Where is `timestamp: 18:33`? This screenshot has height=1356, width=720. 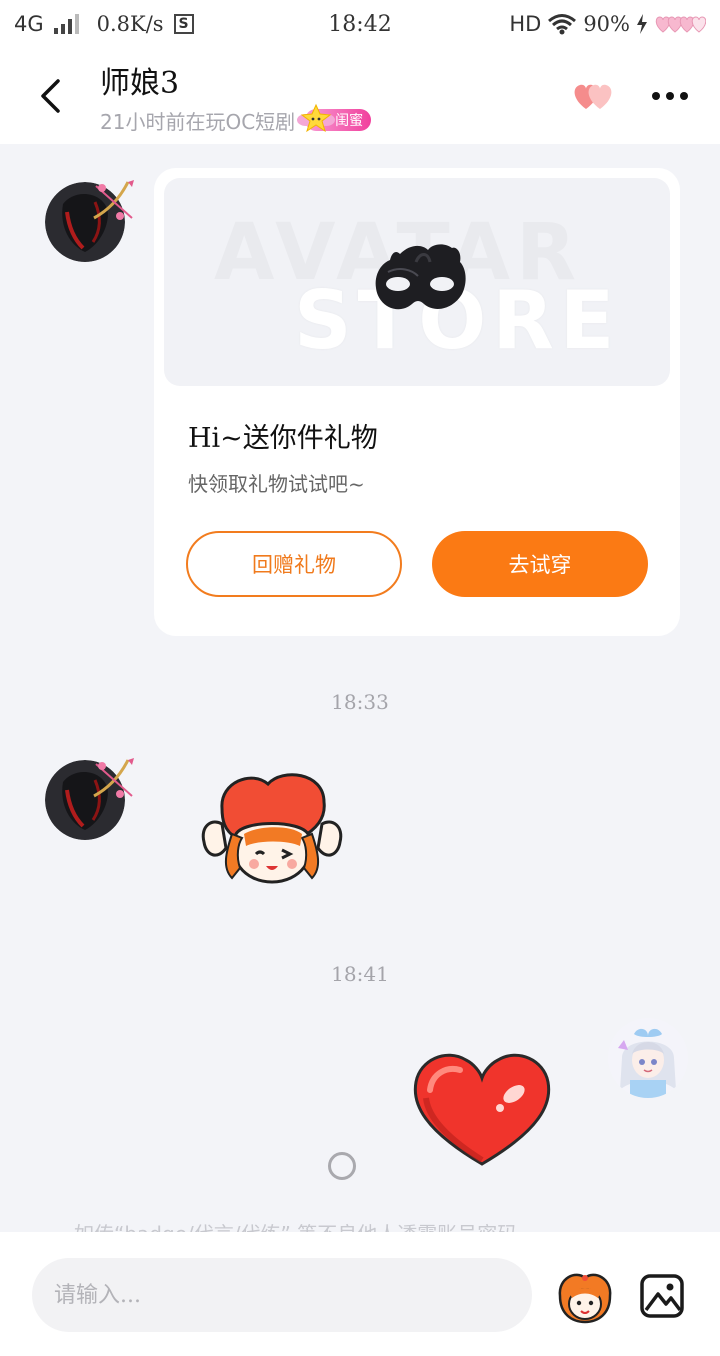 timestamp: 18:33 is located at coordinates (360, 702).